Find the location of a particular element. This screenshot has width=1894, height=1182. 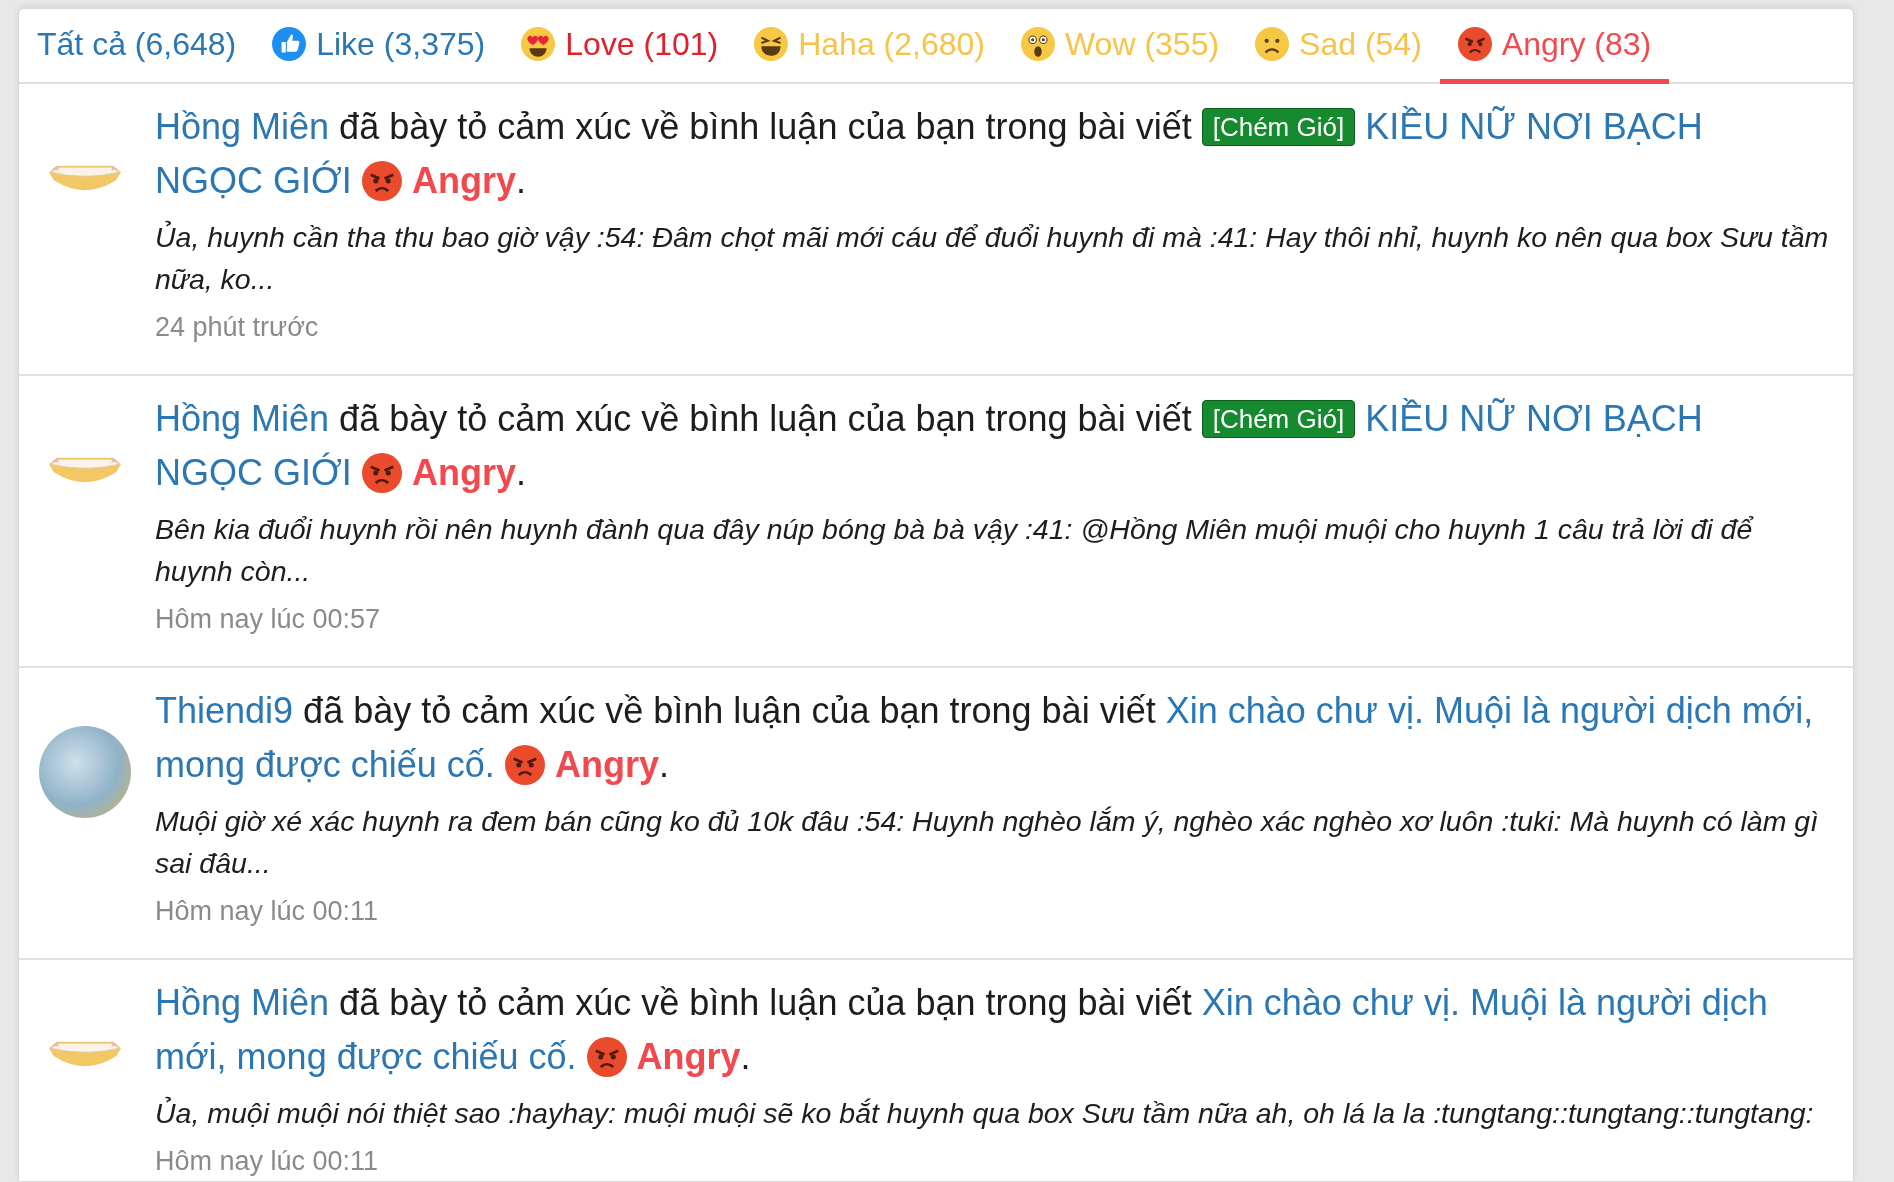

thread-link: Xin chào chư vị. Muội là người dịch is located at coordinates (1484, 1002).